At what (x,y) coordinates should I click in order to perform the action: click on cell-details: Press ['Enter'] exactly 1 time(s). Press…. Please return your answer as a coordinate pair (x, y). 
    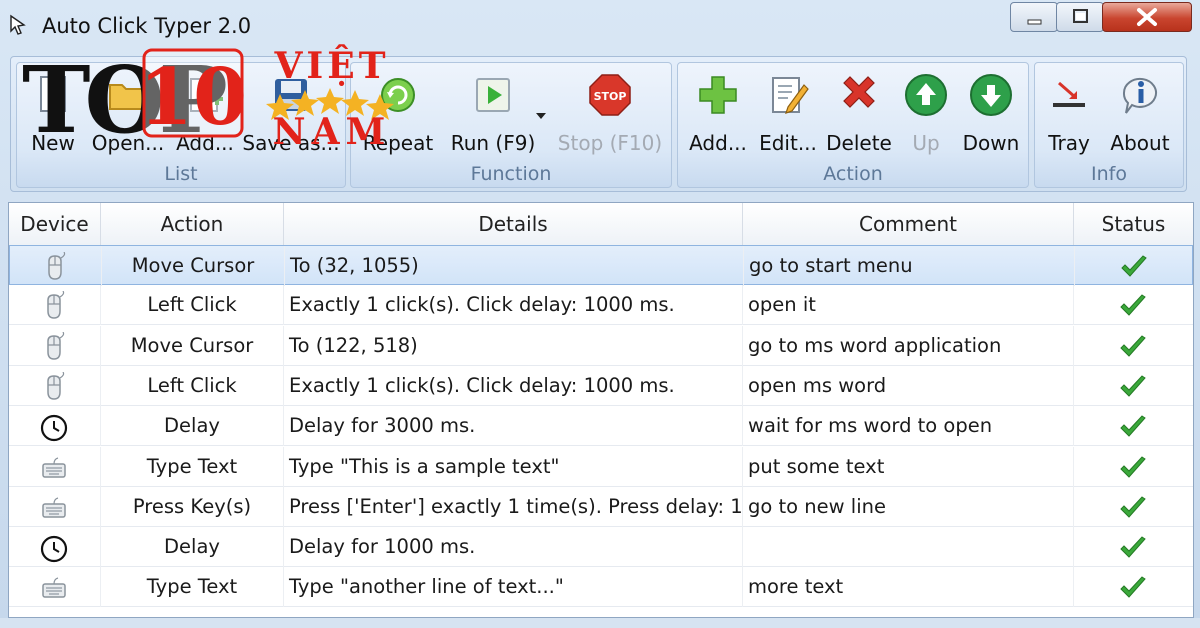
    Looking at the image, I should click on (513, 506).